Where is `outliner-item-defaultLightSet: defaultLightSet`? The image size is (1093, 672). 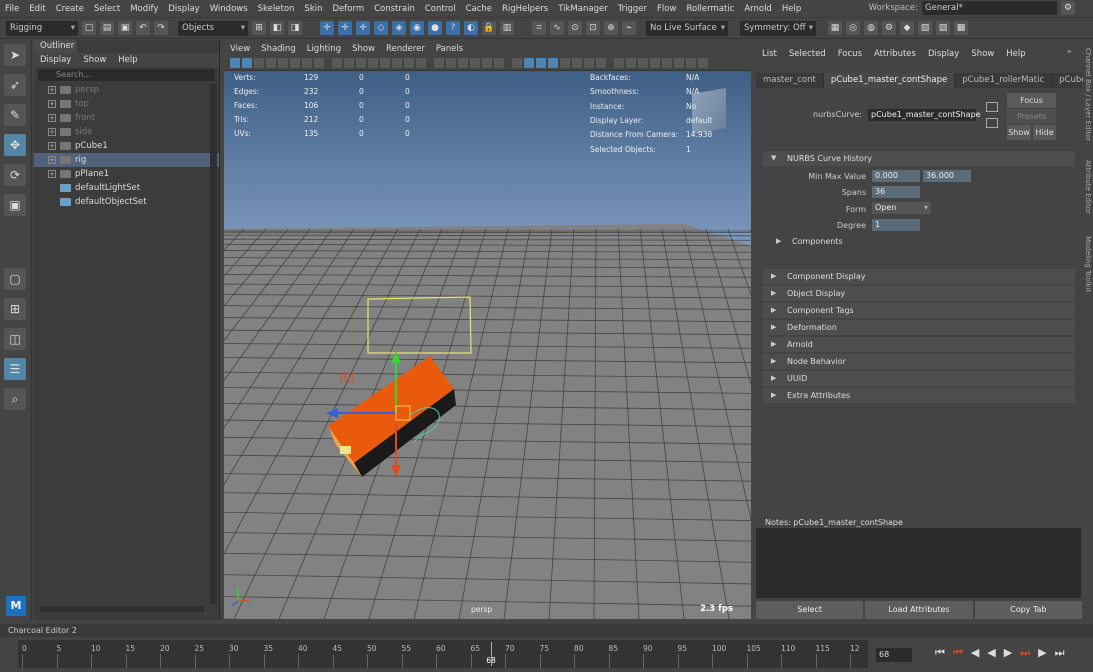
outliner-item-defaultLightSet: defaultLightSet is located at coordinates (126, 188).